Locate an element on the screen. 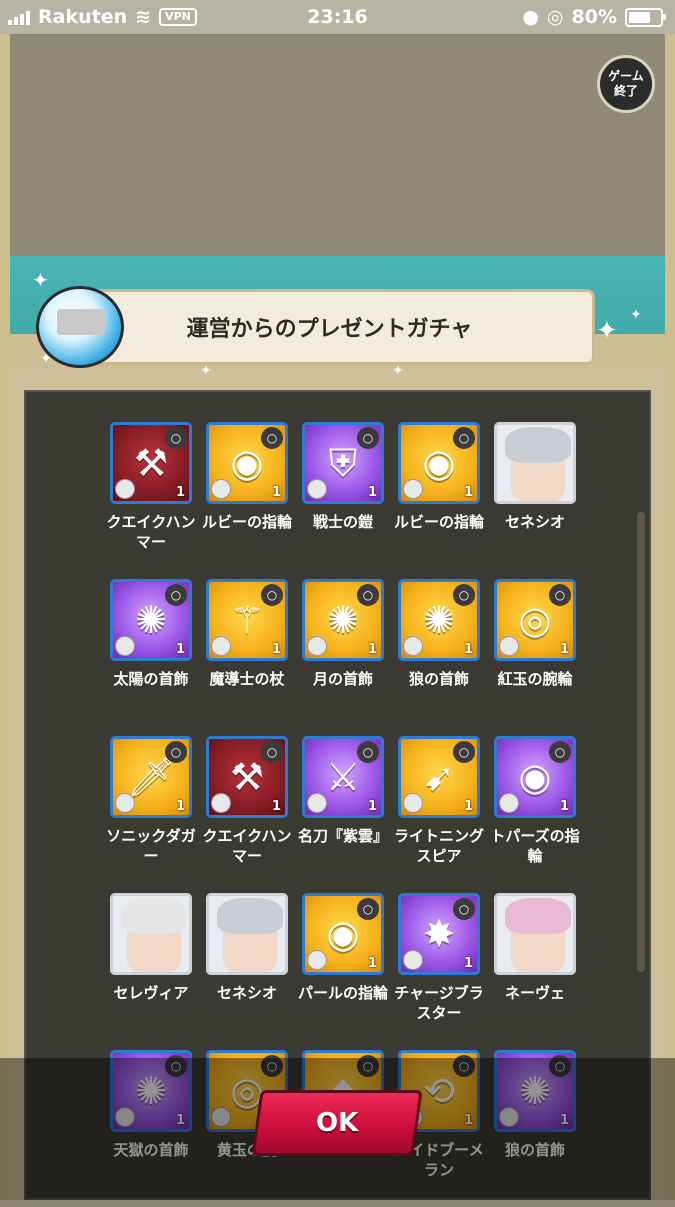 The height and width of the screenshot is (1207, 675). reward-item-label: パールの指輪 is located at coordinates (342, 993).